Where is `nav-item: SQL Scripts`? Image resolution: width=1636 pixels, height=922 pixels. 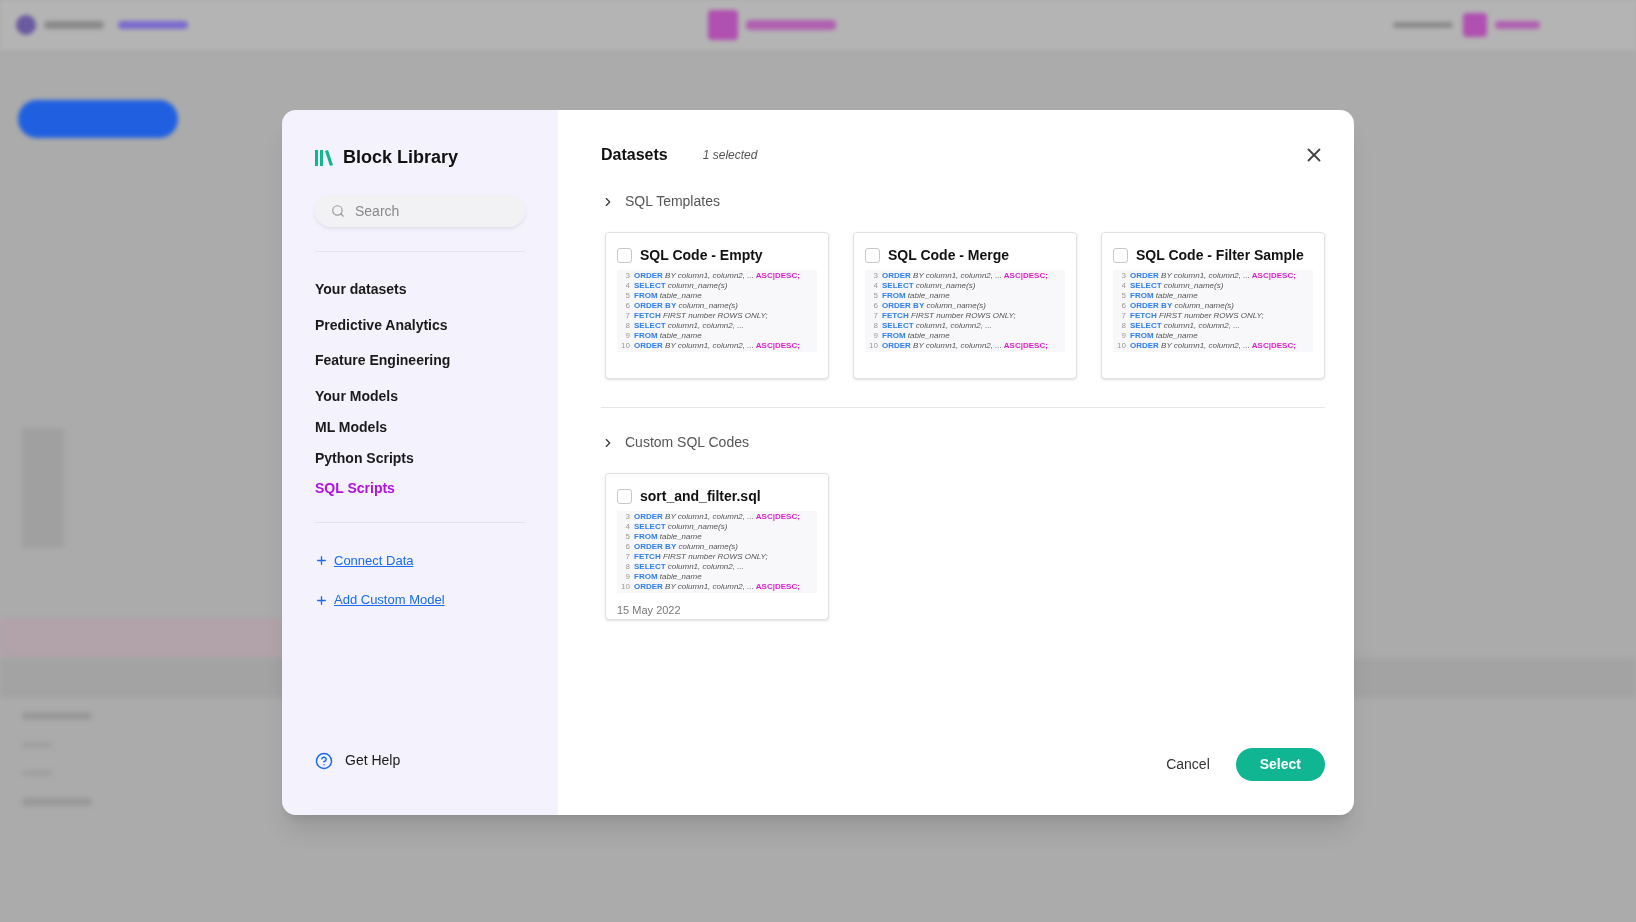 nav-item: SQL Scripts is located at coordinates (420, 488).